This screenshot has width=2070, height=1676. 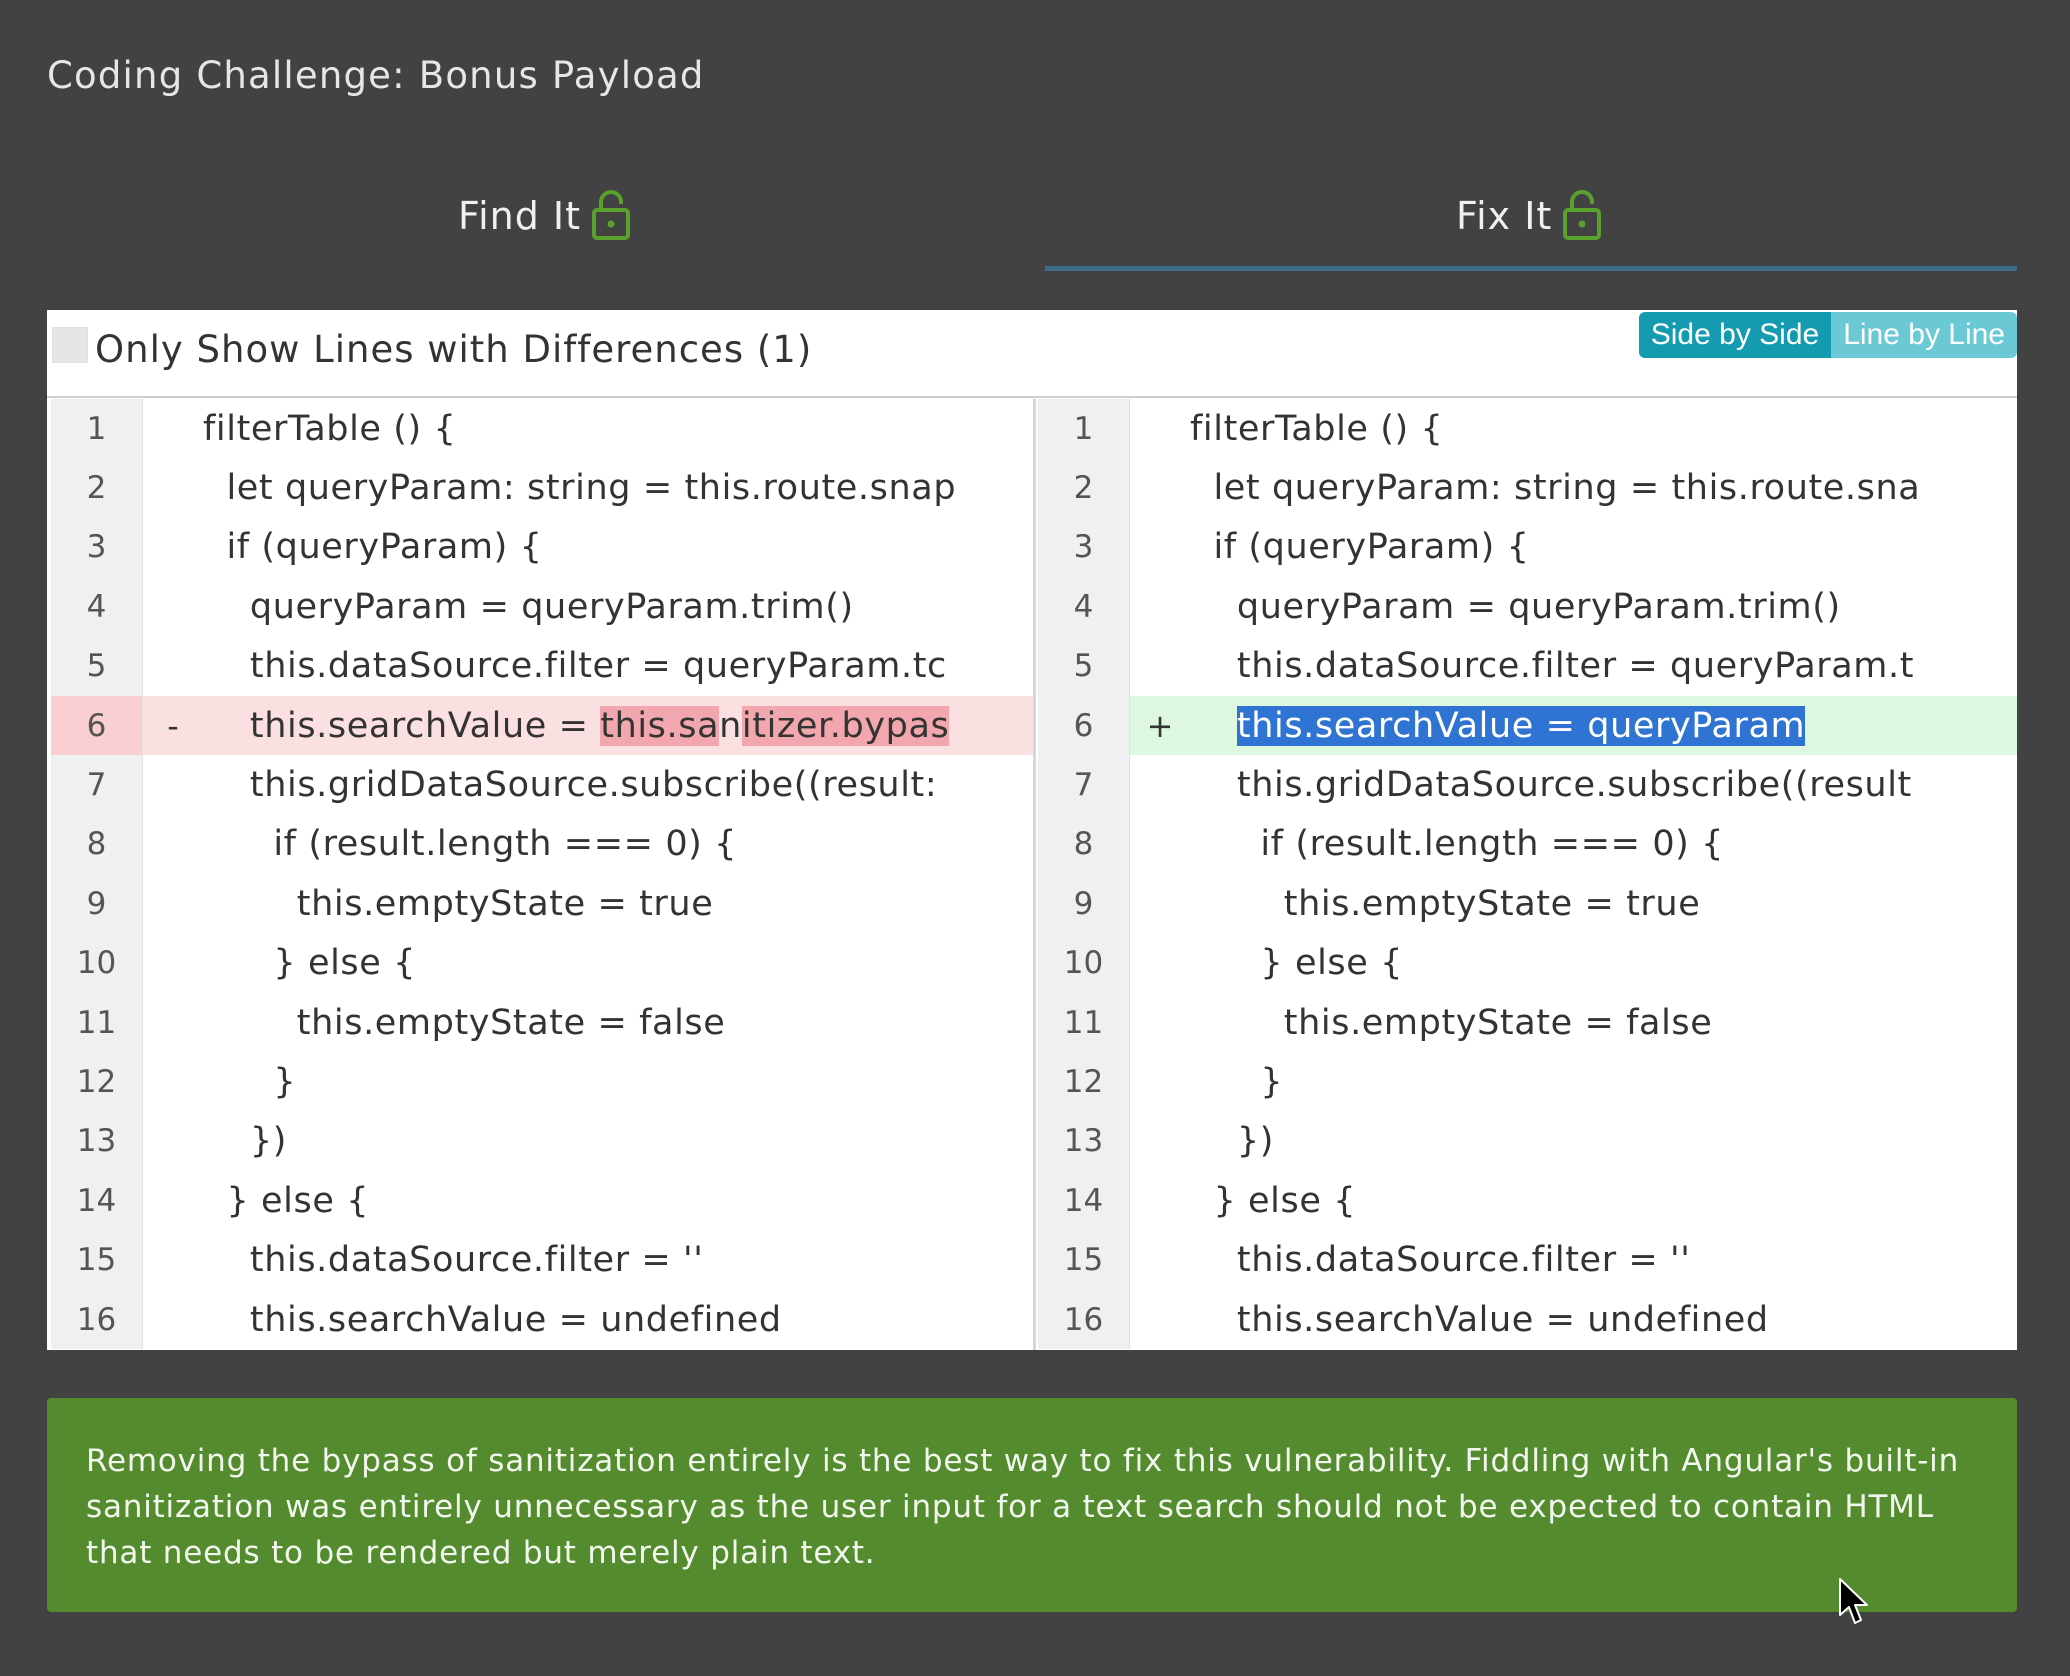 I want to click on mouse-cursor-icon, so click(x=1853, y=1601).